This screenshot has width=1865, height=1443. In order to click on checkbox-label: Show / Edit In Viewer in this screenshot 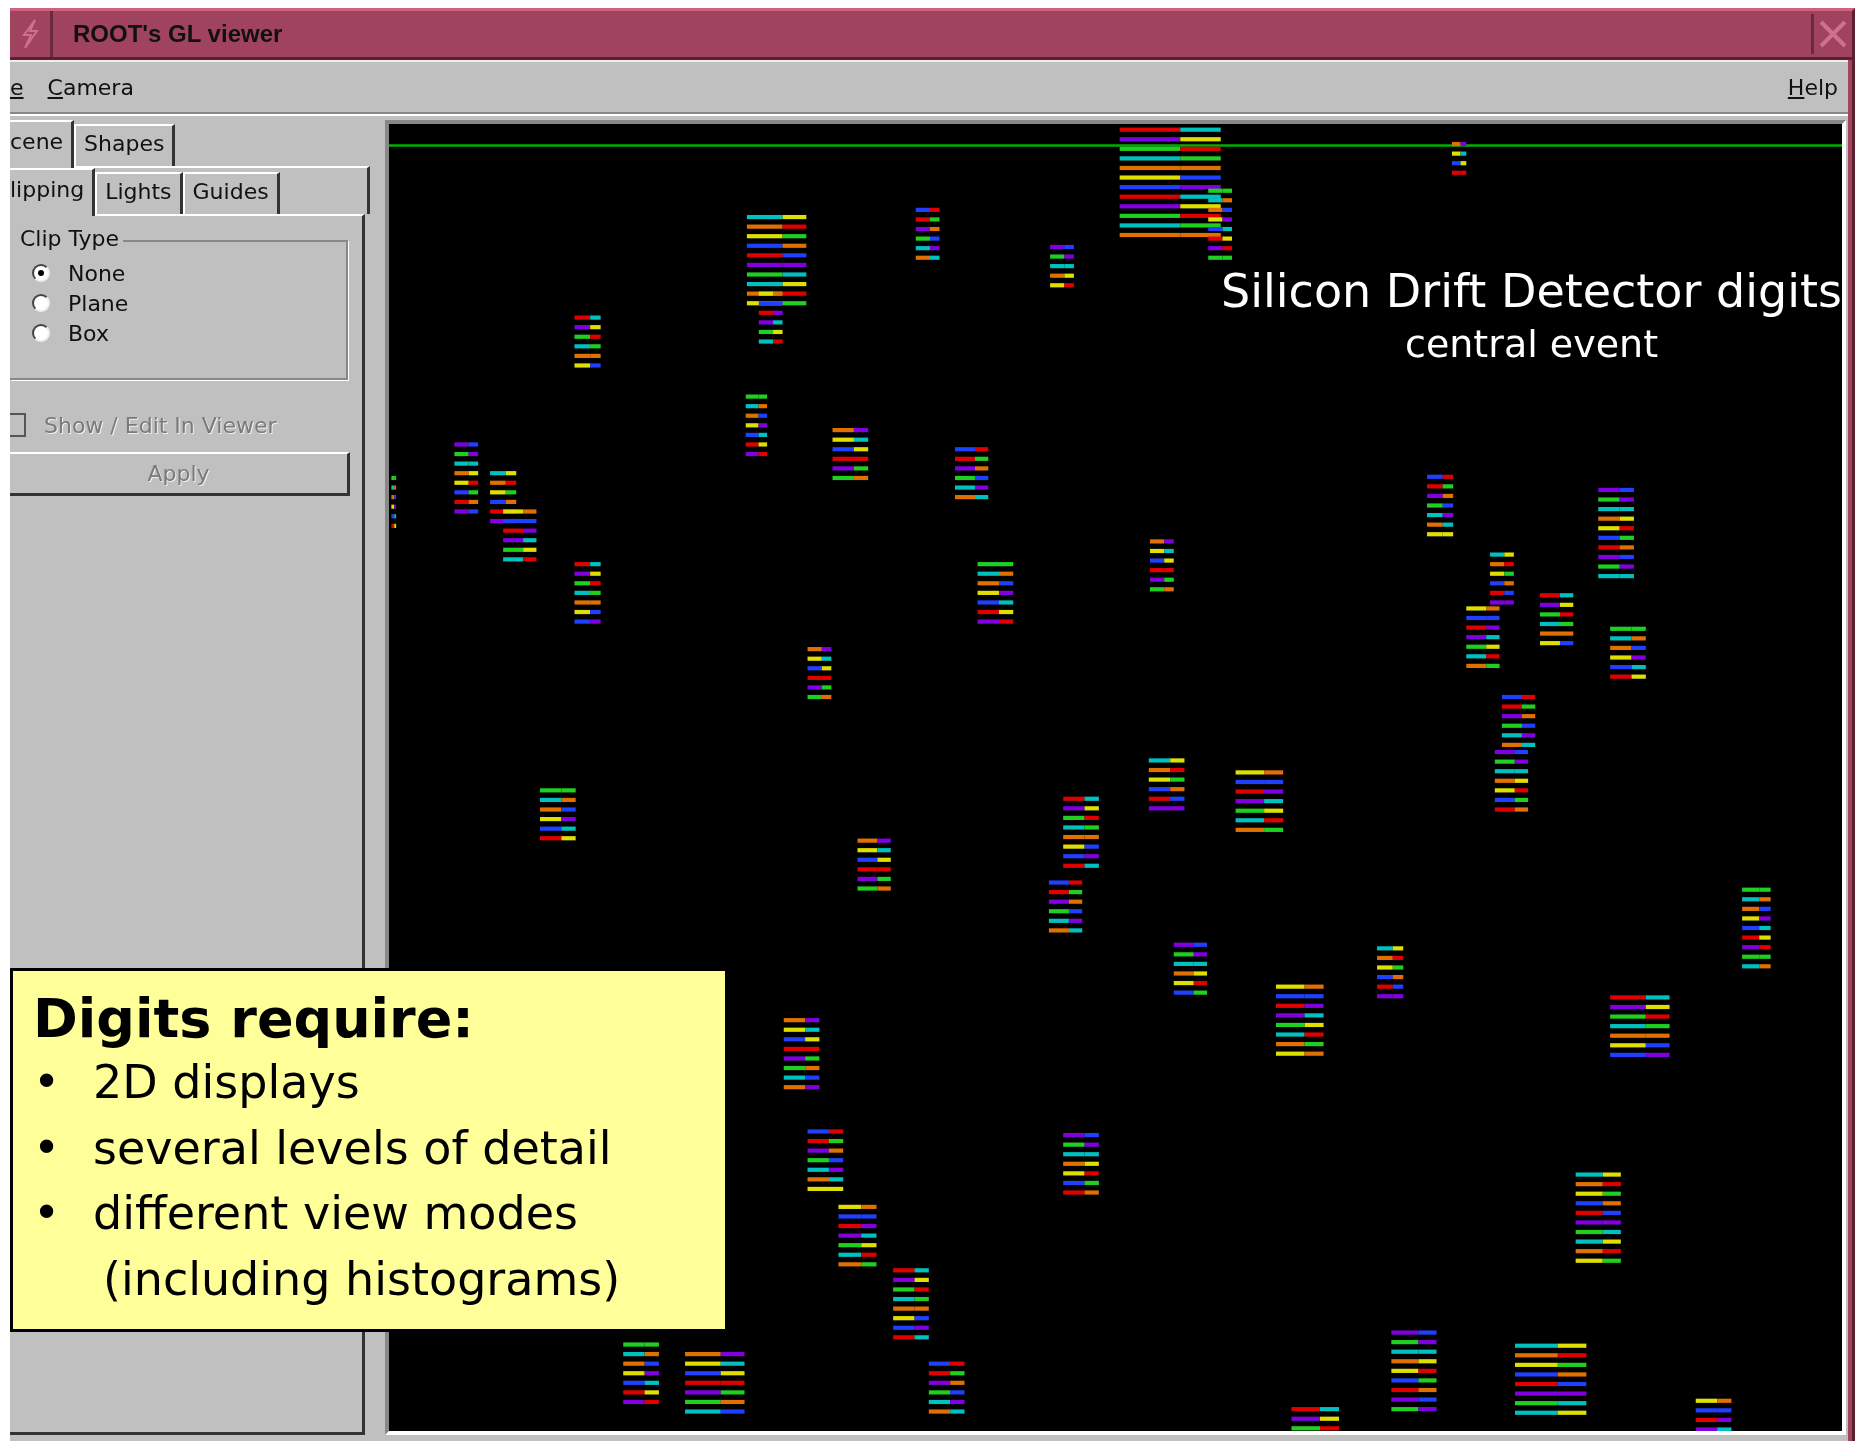, I will do `click(160, 425)`.